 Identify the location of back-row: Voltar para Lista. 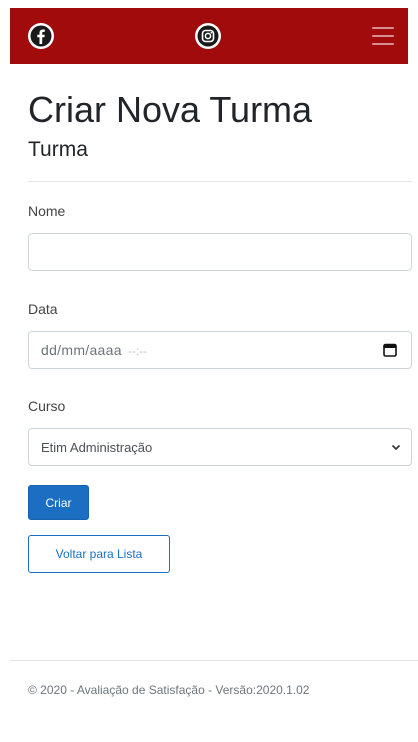
(220, 546).